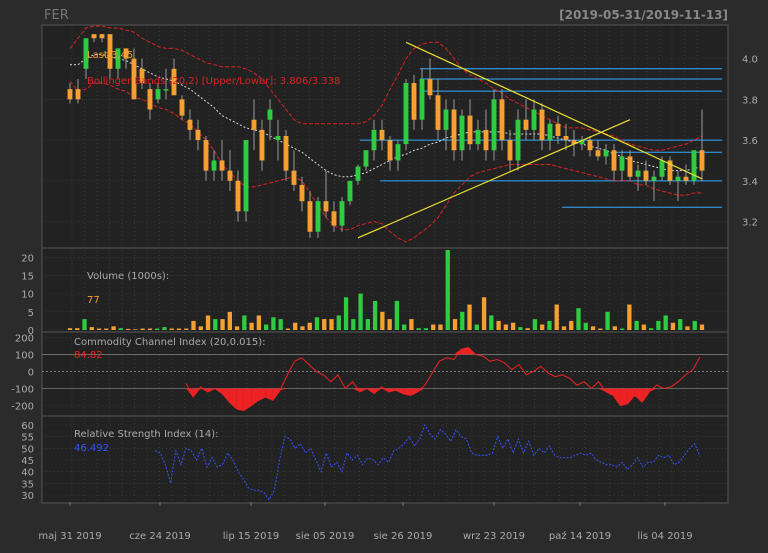 The image size is (768, 553). Describe the element at coordinates (27, 295) in the screenshot. I see `volume-tick-label: 10` at that location.